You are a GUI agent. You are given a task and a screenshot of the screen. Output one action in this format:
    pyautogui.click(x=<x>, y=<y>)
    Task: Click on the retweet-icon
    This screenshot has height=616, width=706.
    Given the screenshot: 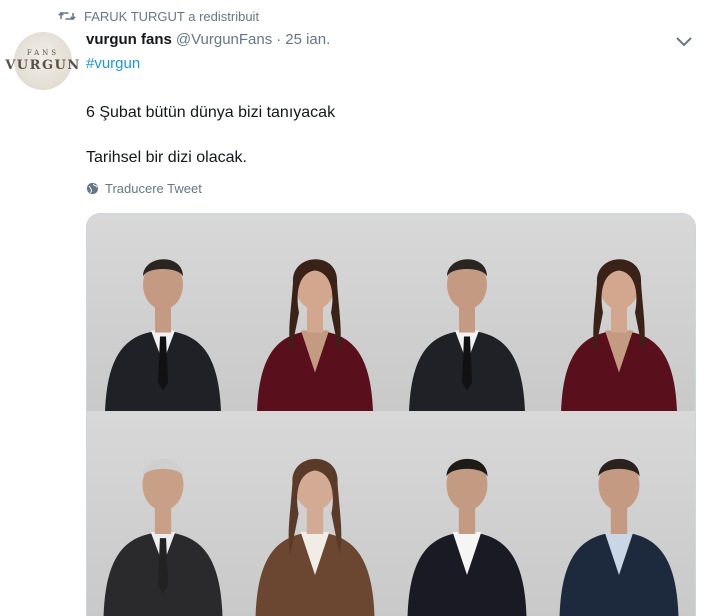 What is the action you would take?
    pyautogui.click(x=67, y=16)
    